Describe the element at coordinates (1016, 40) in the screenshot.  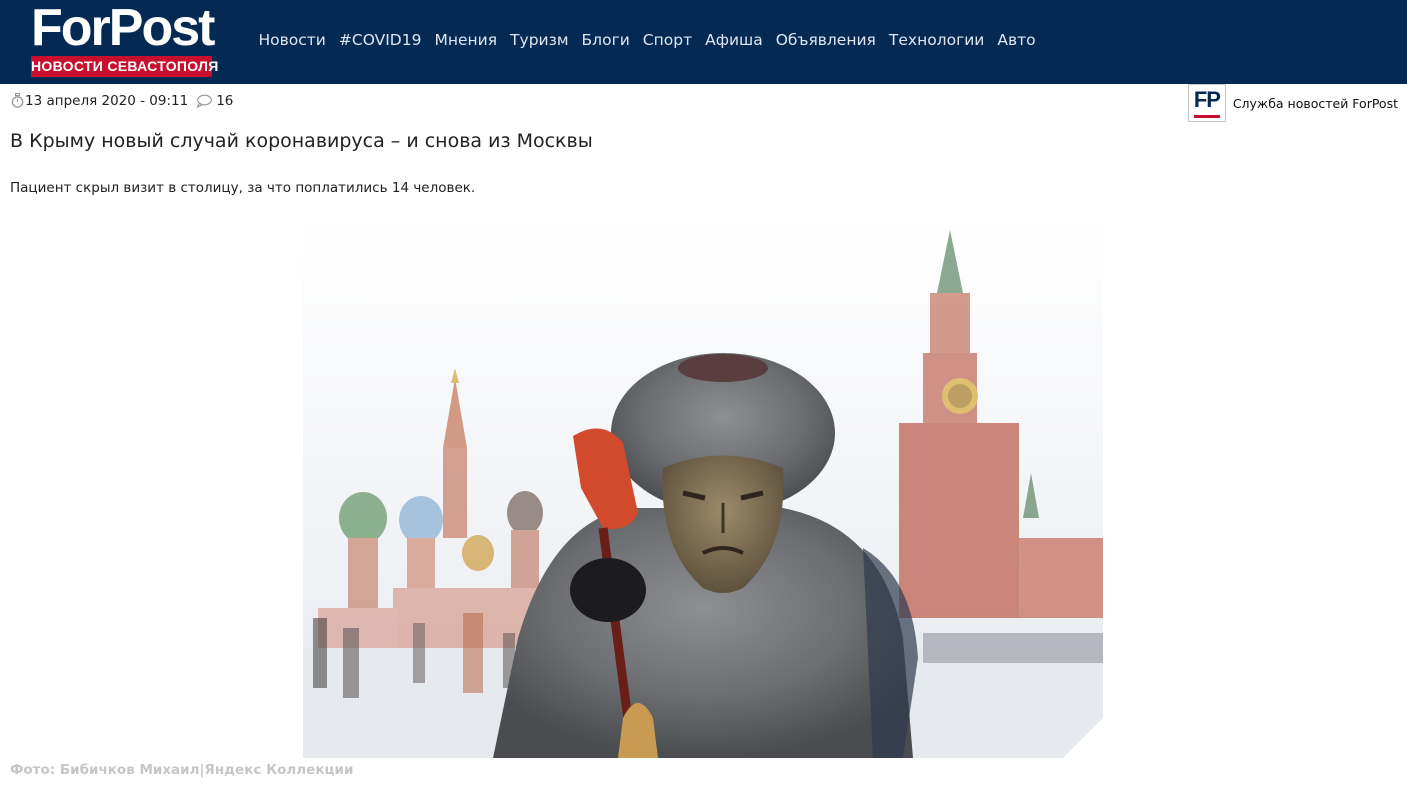
I see `nav-item-auto: Авто` at that location.